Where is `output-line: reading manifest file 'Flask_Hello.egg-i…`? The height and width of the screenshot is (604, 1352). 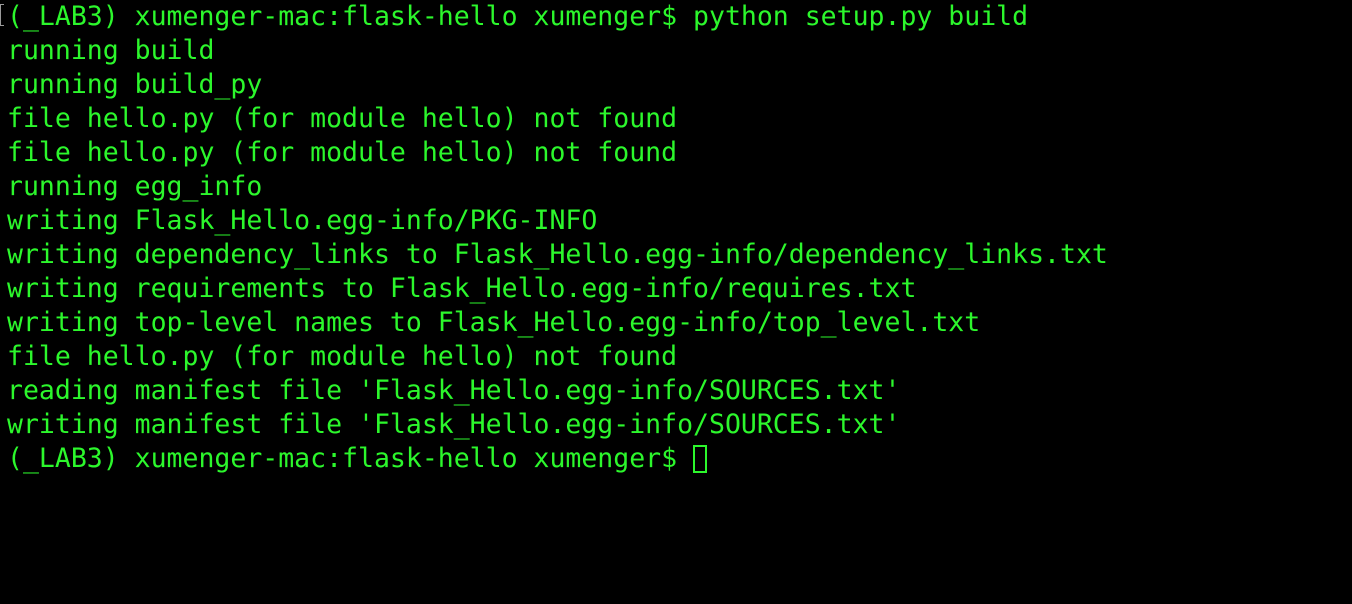
output-line: reading manifest file 'Flask_Hello.egg-i… is located at coordinates (454, 390).